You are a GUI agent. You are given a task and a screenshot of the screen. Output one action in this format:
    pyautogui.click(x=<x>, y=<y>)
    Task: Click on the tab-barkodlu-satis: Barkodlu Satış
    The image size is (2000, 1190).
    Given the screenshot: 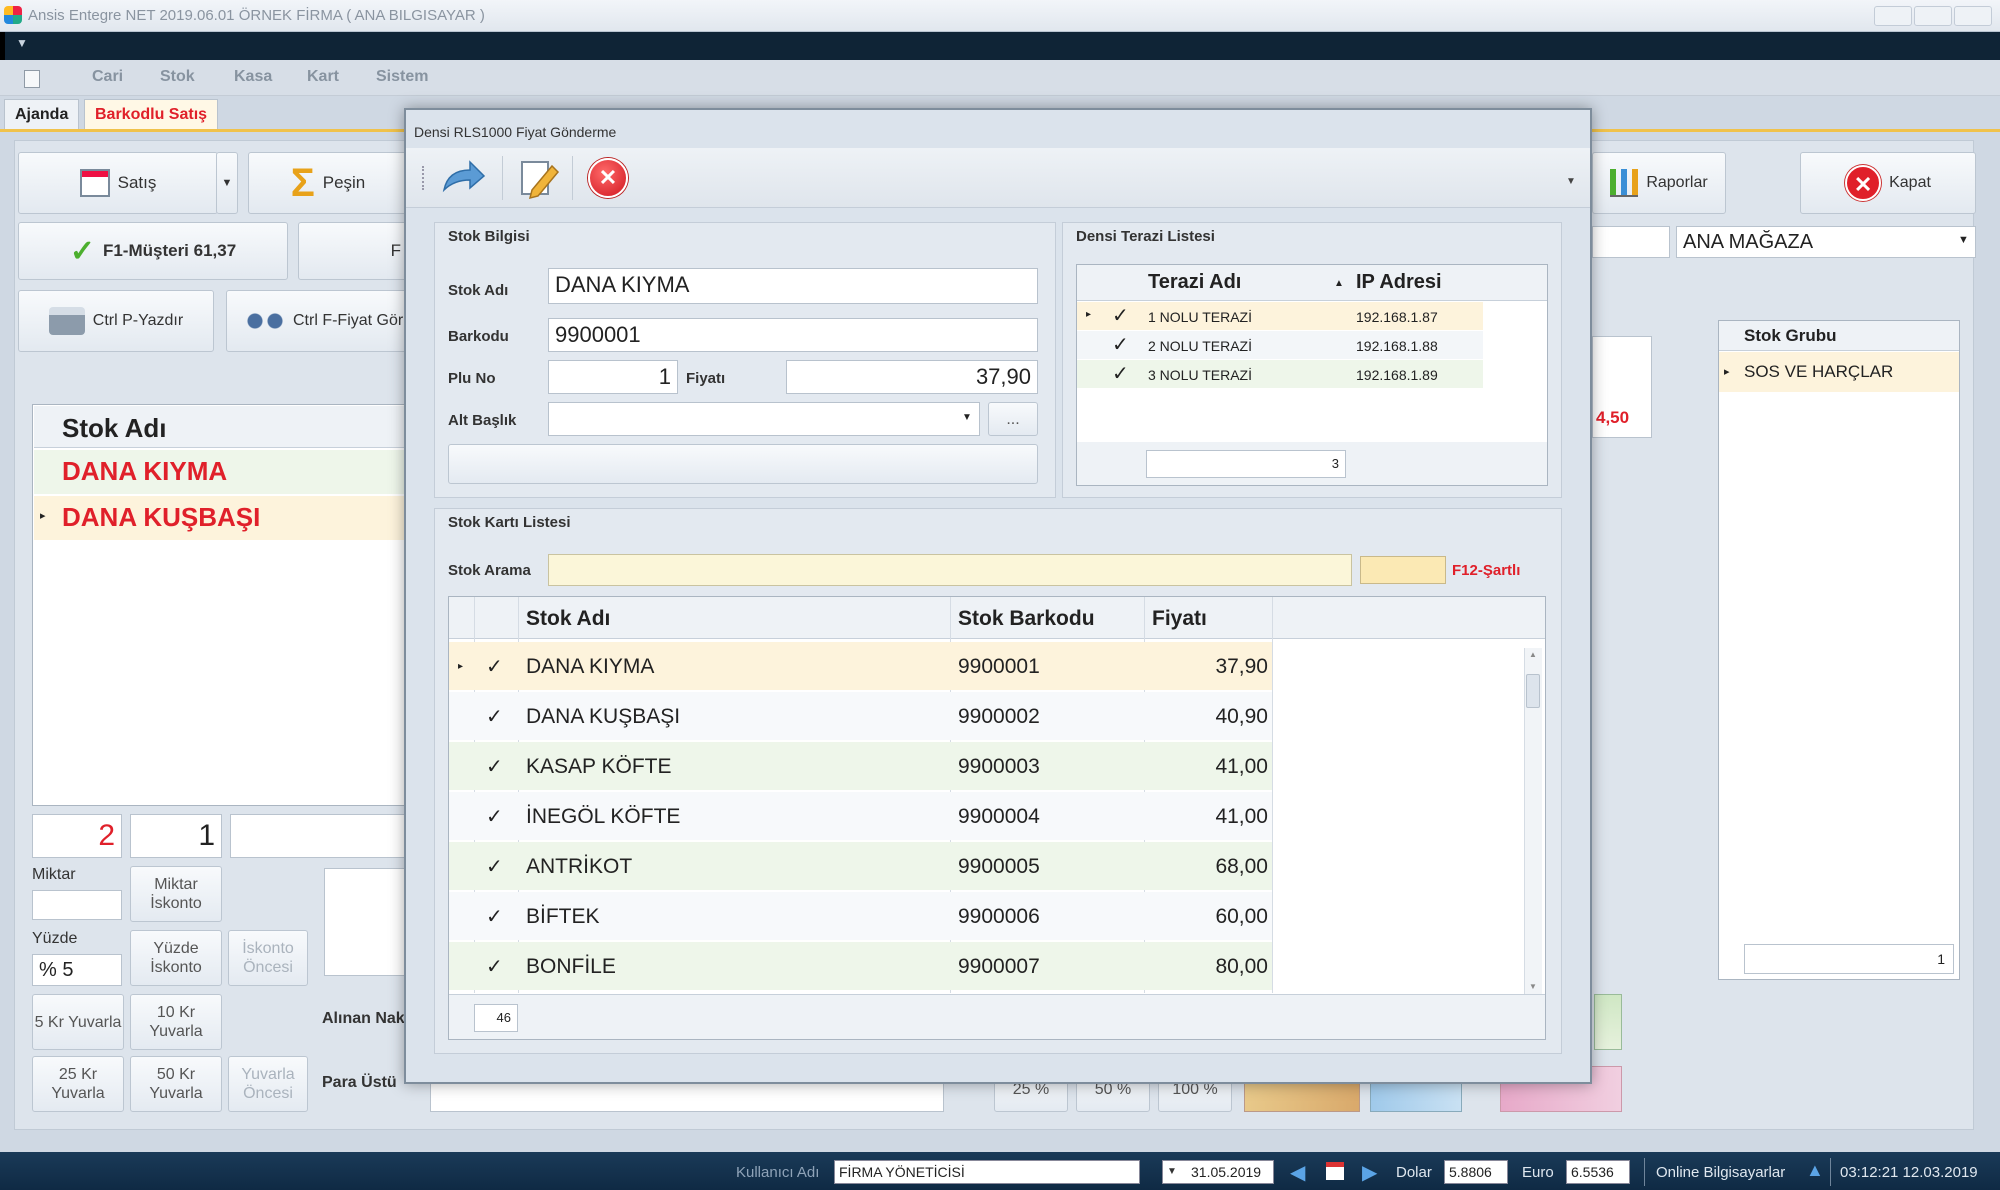 What is the action you would take?
    pyautogui.click(x=151, y=114)
    